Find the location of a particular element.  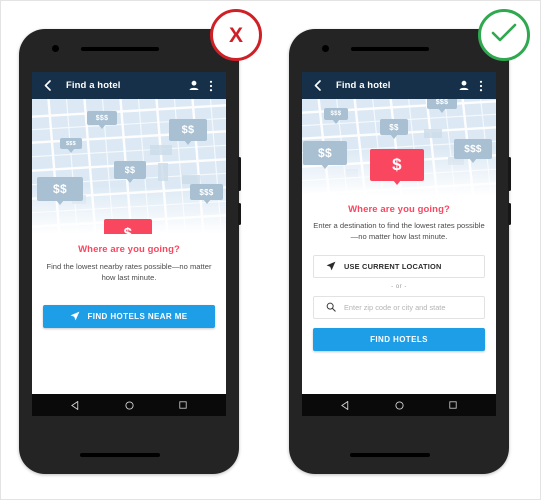

check-icon is located at coordinates (504, 35).